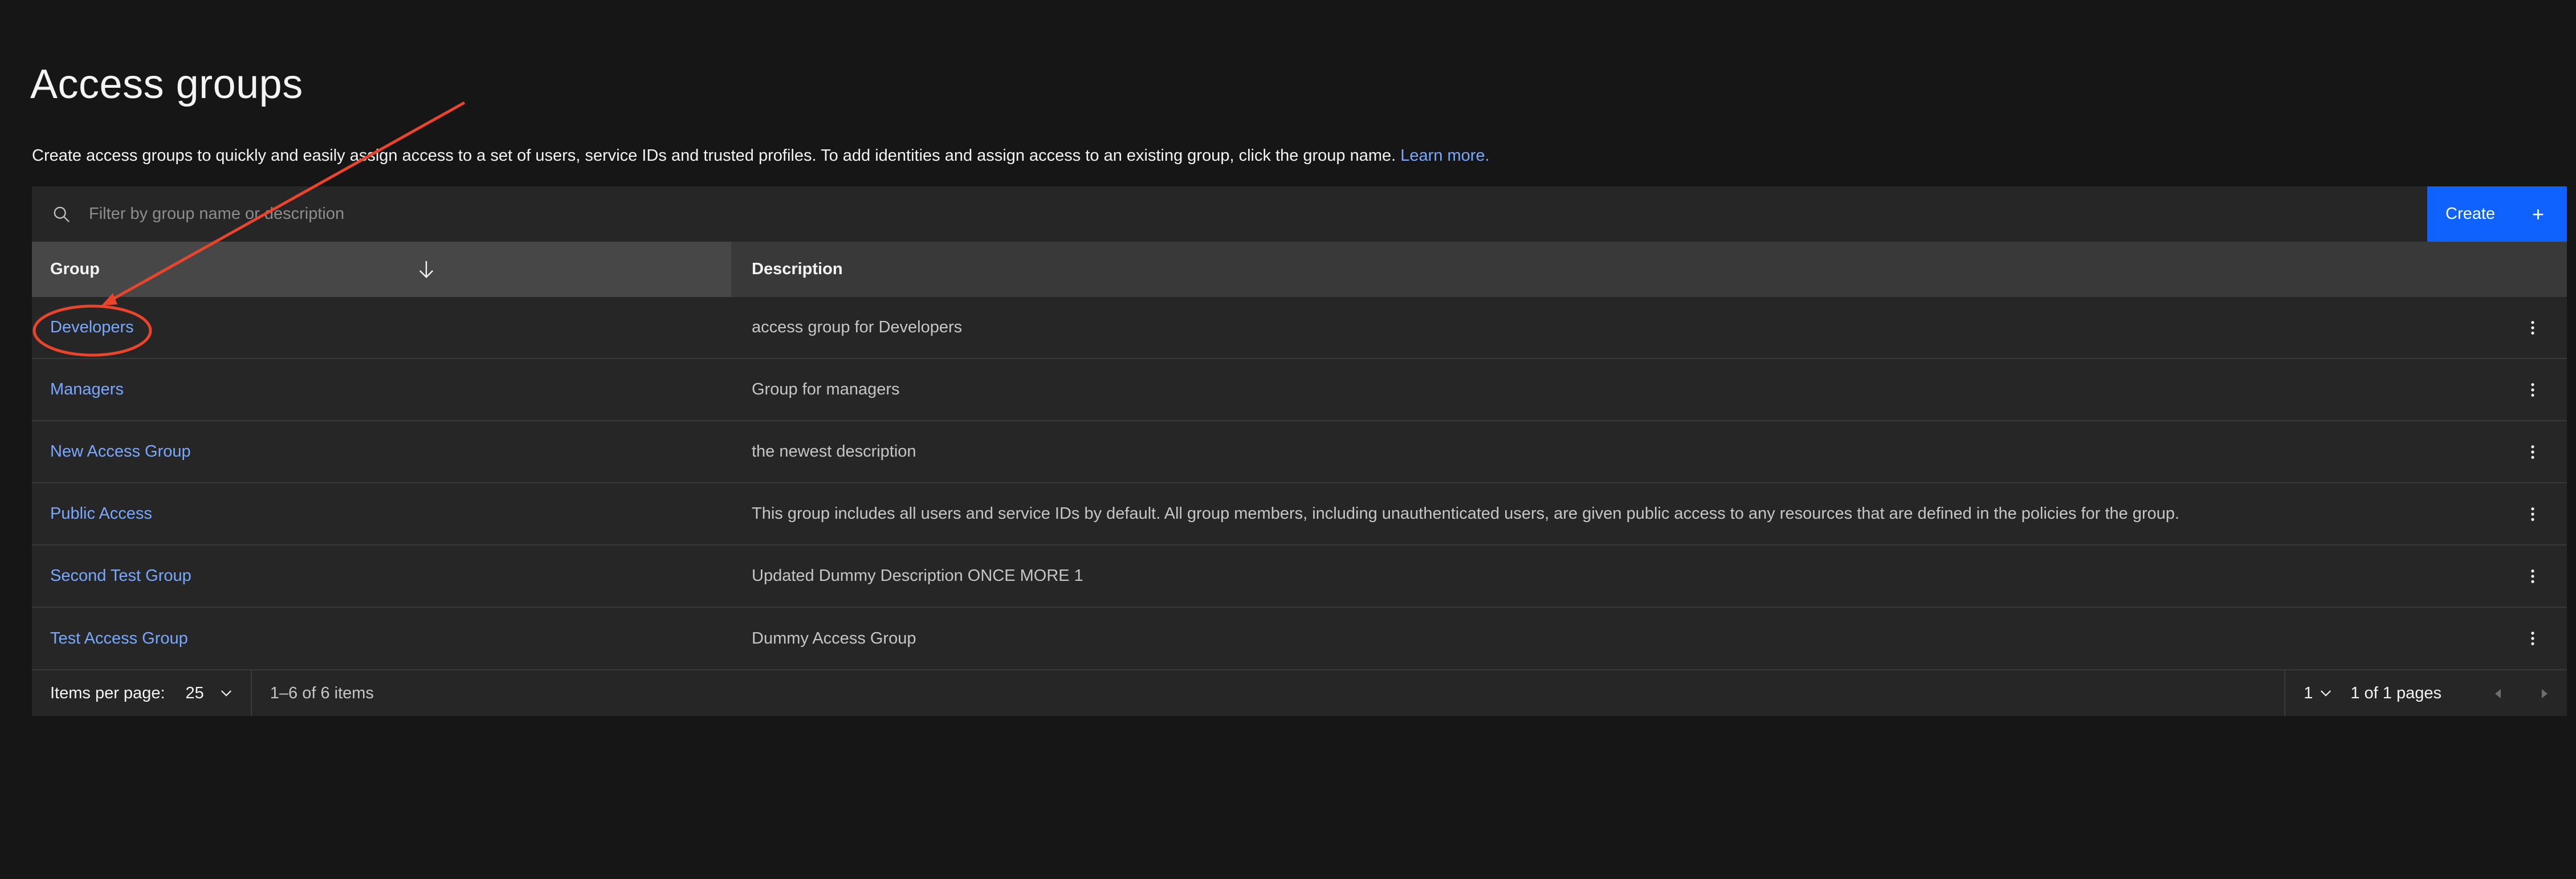 The width and height of the screenshot is (2576, 879). I want to click on column-header-description: Description, so click(797, 269).